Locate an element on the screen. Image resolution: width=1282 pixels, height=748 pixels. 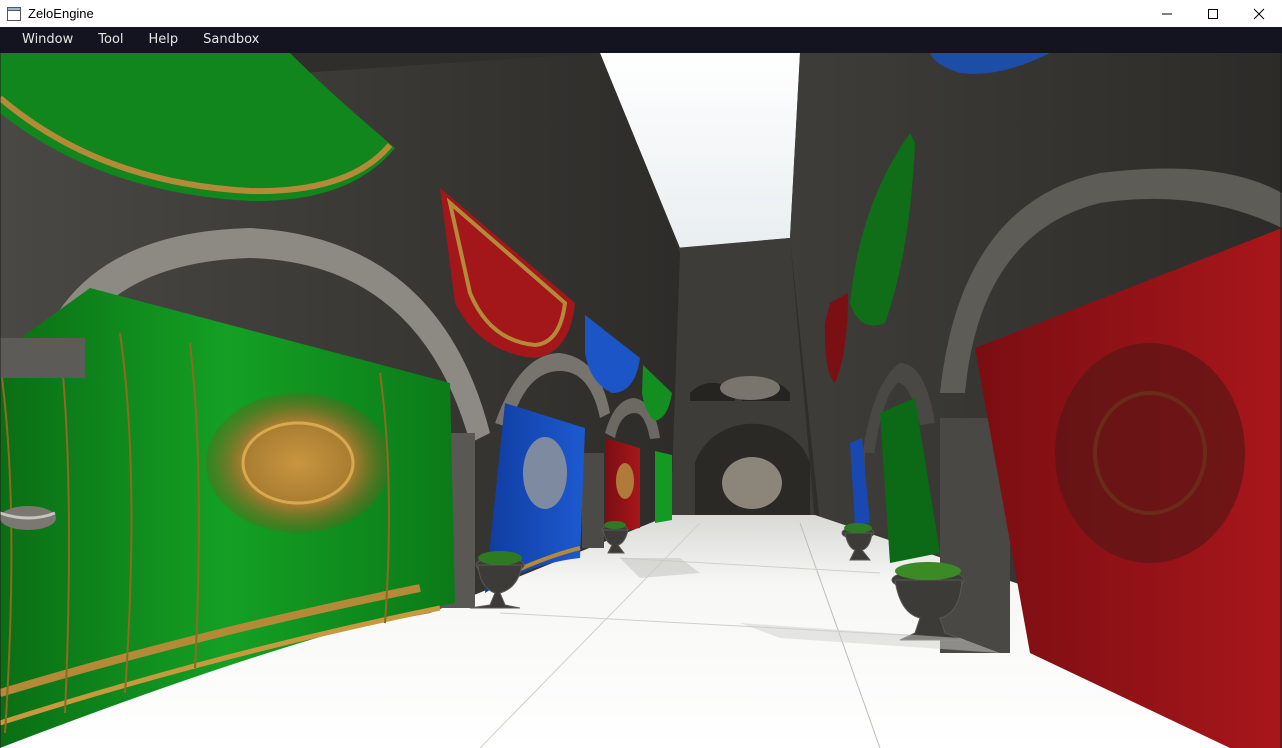
minimize-button is located at coordinates (1167, 13).